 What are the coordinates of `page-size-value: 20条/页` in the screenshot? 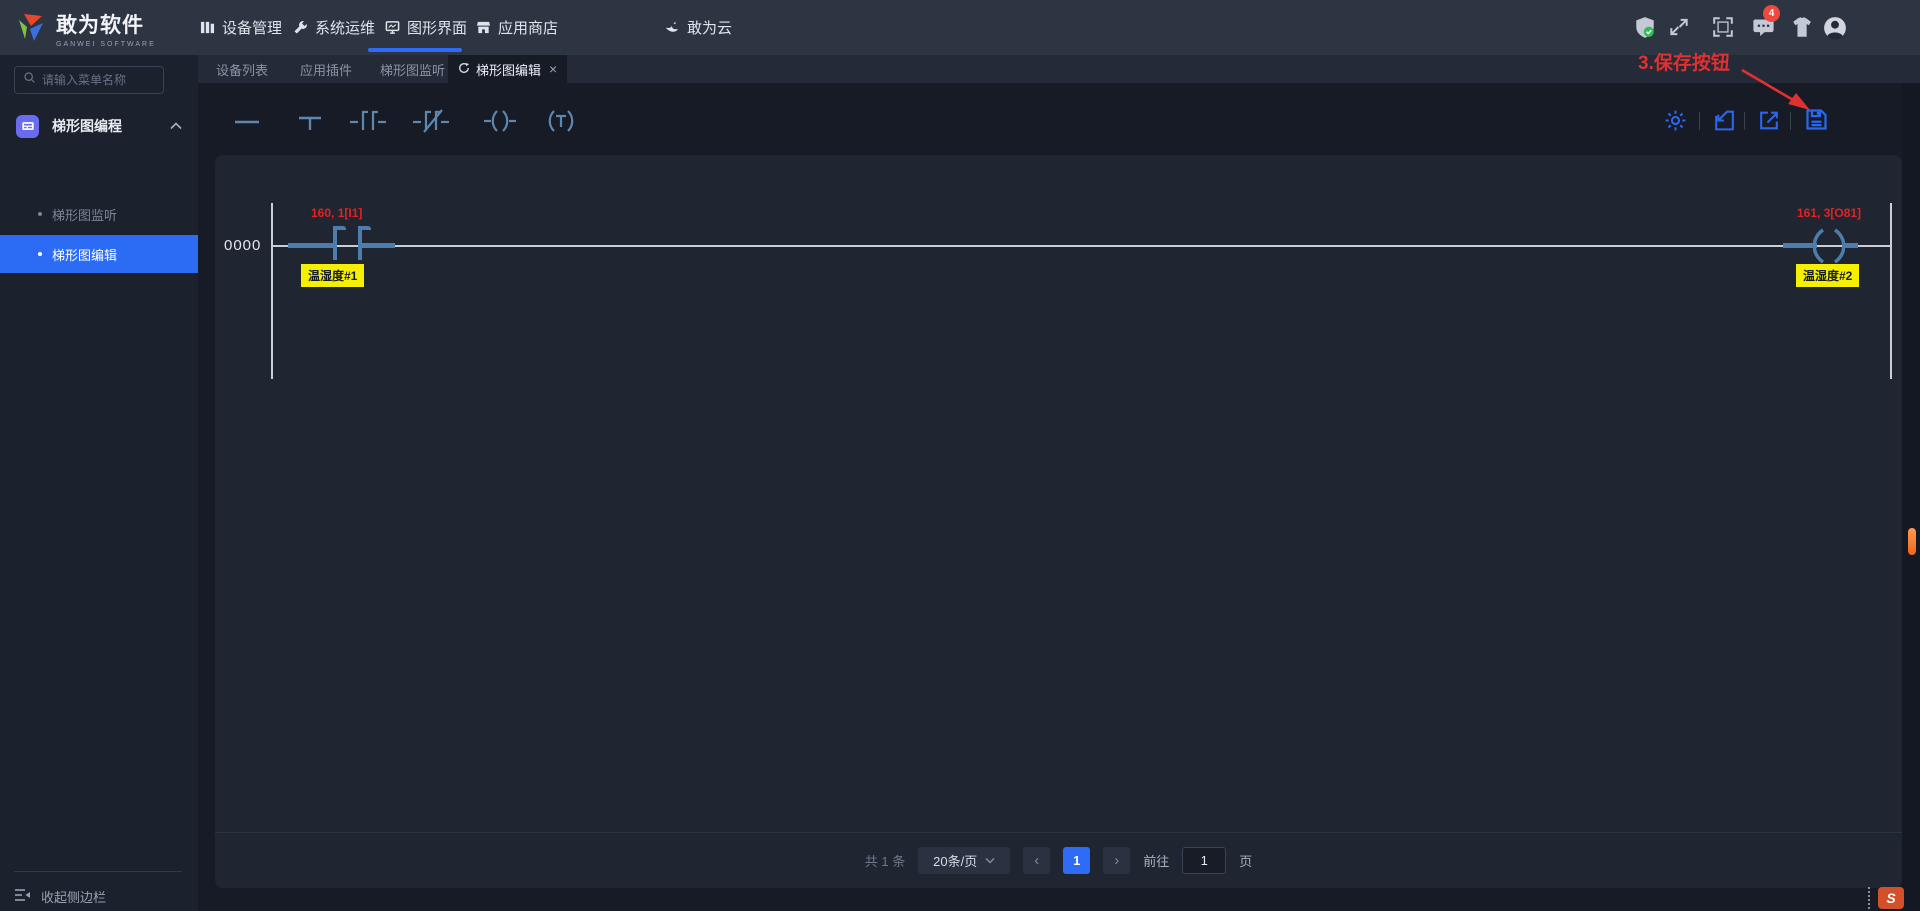 It's located at (955, 861).